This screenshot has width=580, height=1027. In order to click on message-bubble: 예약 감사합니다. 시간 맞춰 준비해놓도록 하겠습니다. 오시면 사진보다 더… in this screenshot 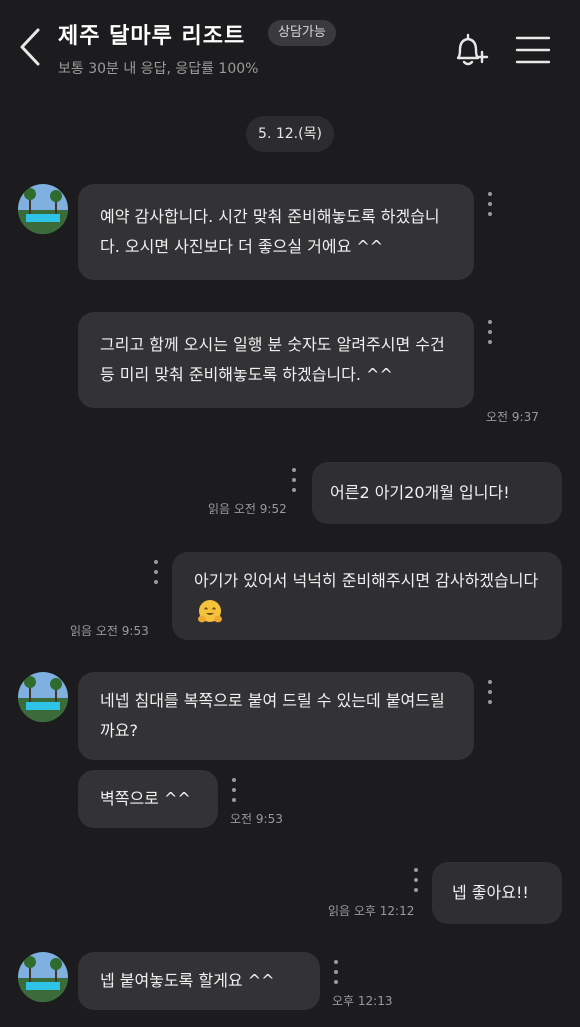, I will do `click(276, 232)`.